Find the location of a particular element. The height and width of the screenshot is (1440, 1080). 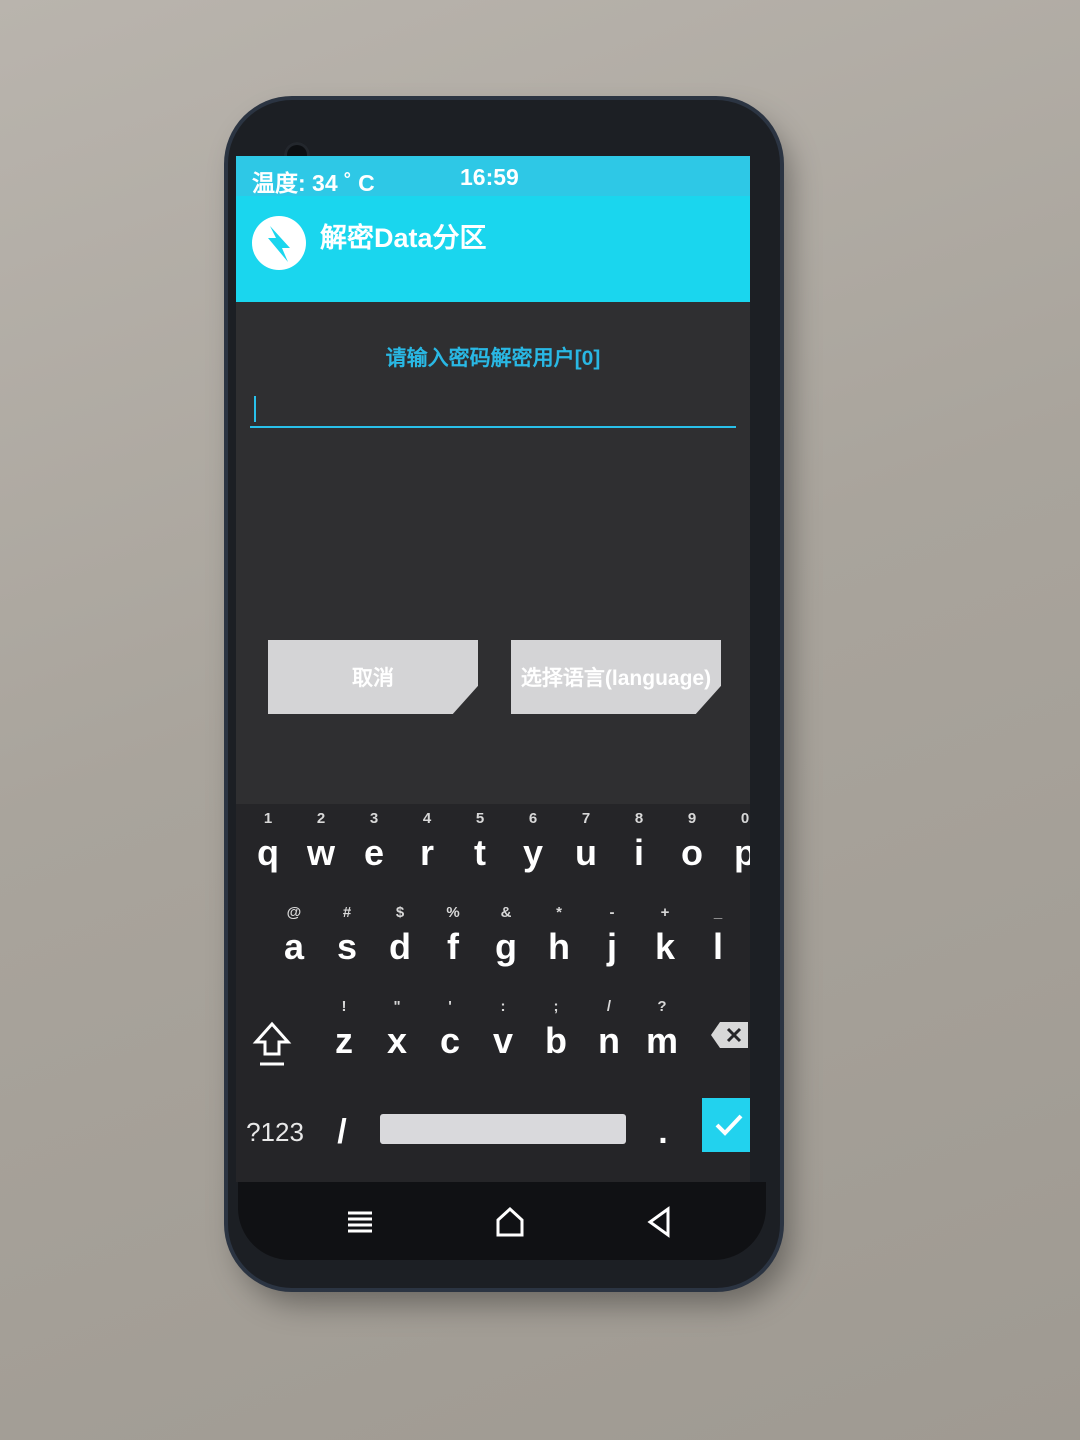

key-label: b is located at coordinates (556, 1040).